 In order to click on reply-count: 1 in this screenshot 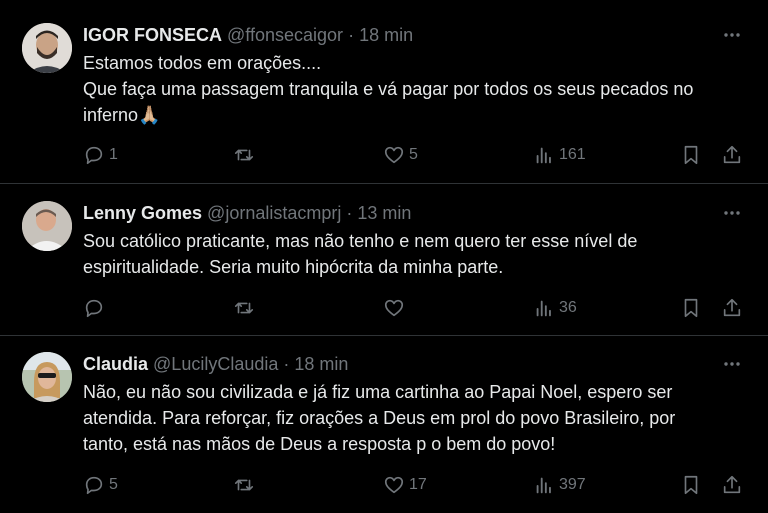, I will do `click(113, 154)`.